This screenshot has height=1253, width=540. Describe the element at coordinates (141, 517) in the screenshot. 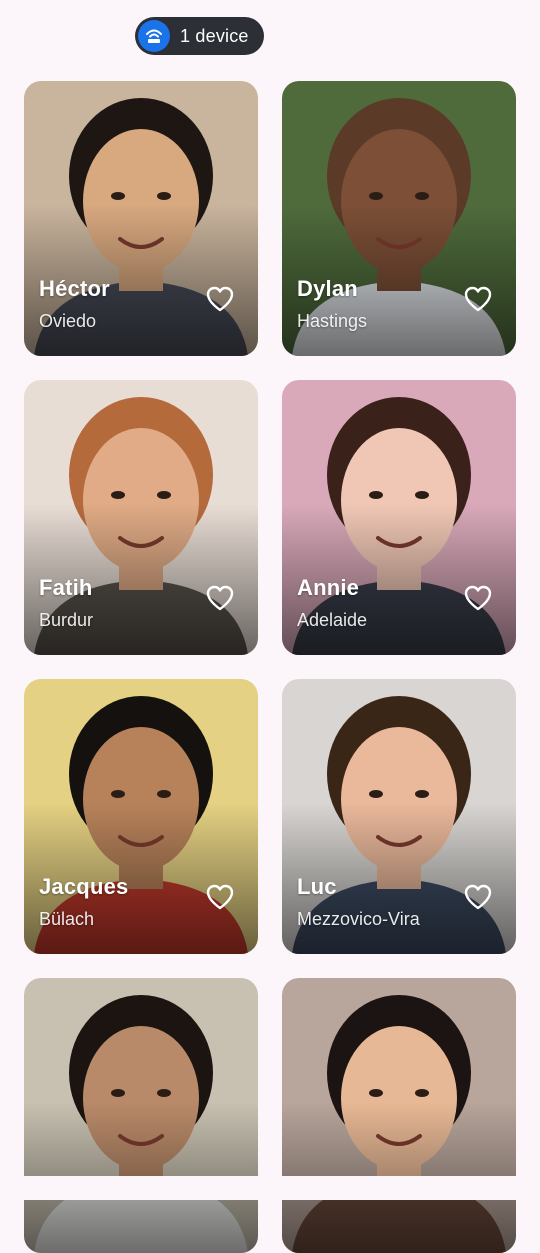

I see `profile-card: Fatih Burdur` at that location.